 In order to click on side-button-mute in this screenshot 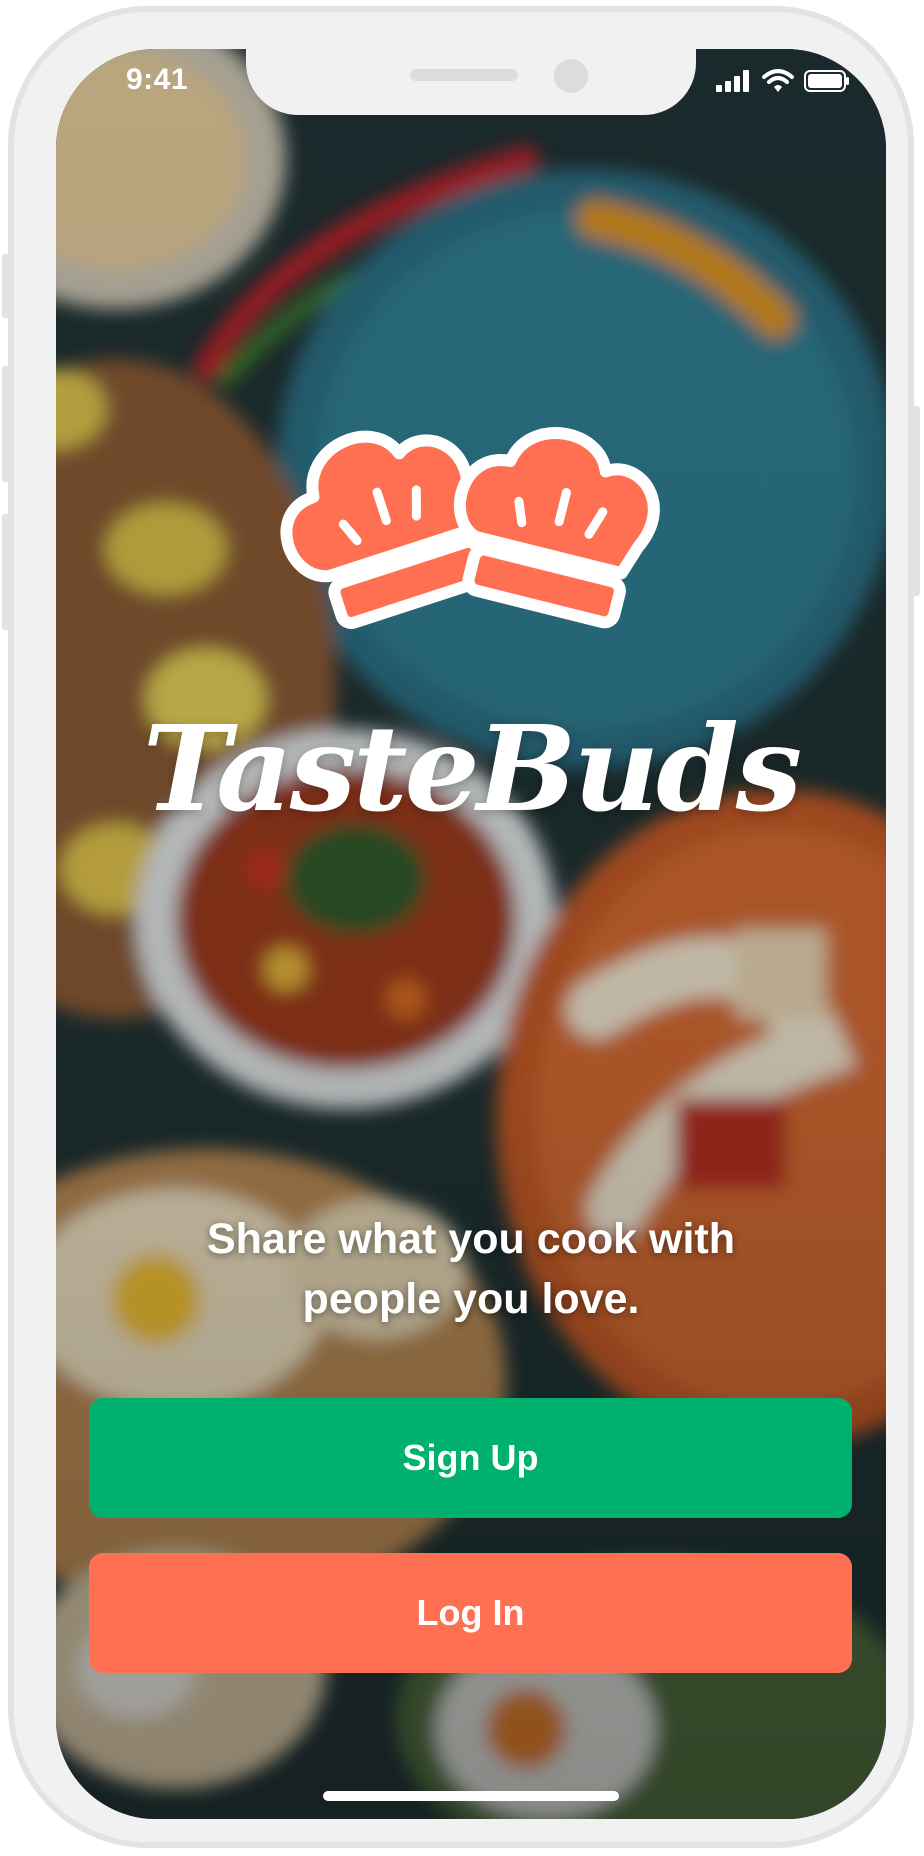, I will do `click(7, 286)`.